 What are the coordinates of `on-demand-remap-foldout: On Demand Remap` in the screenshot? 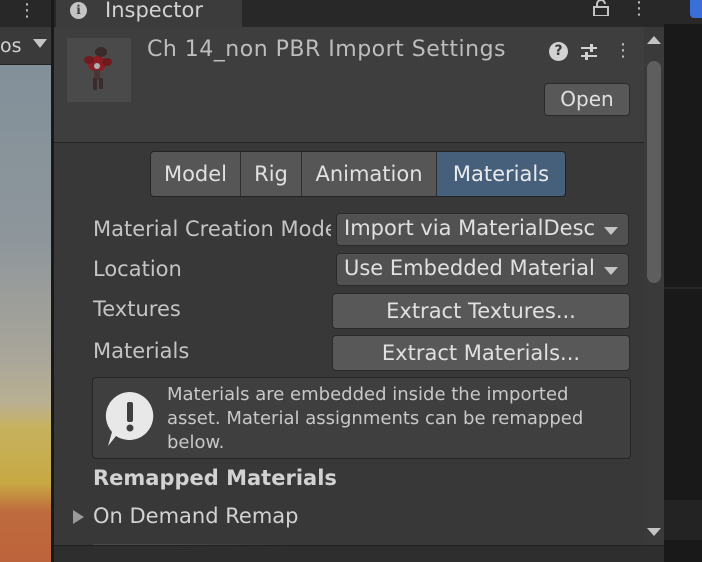 It's located at (195, 516).